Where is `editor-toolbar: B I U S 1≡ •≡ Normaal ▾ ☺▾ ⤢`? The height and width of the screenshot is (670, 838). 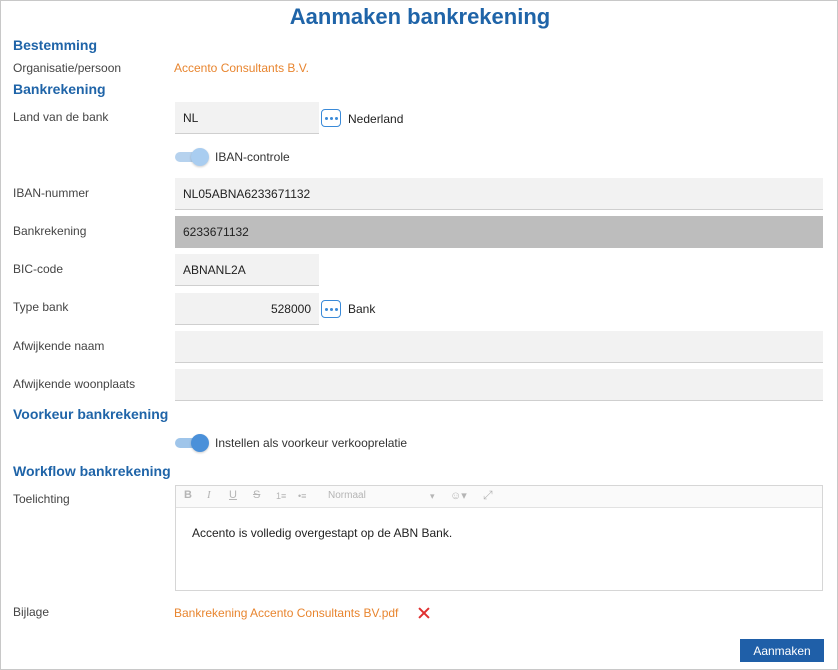
editor-toolbar: B I U S 1≡ •≡ Normaal ▾ ☺▾ ⤢ is located at coordinates (499, 497).